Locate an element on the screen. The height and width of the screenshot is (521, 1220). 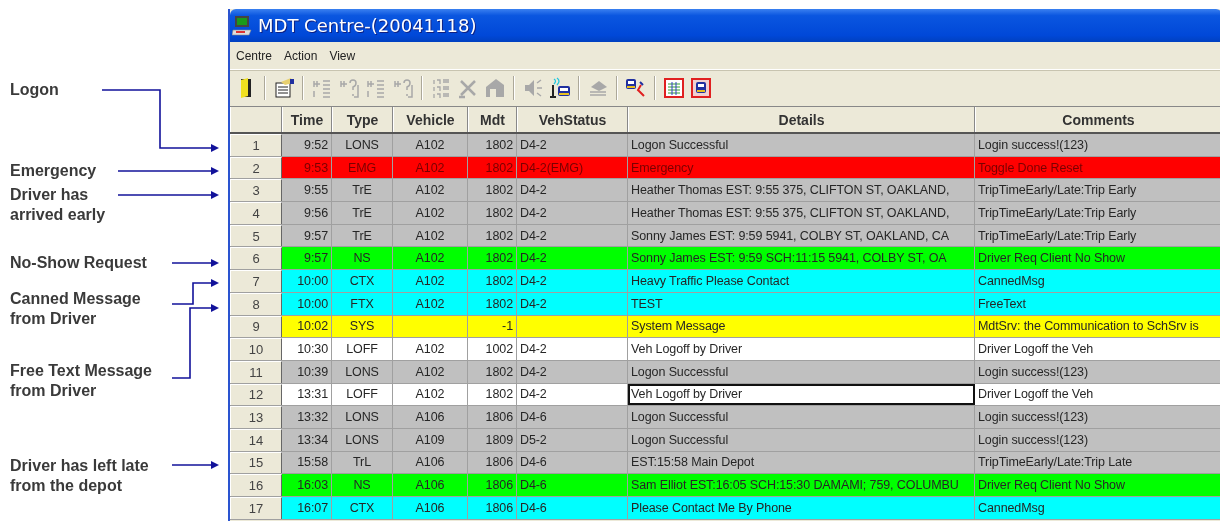
table-cell: 13:32 is located at coordinates (307, 417).